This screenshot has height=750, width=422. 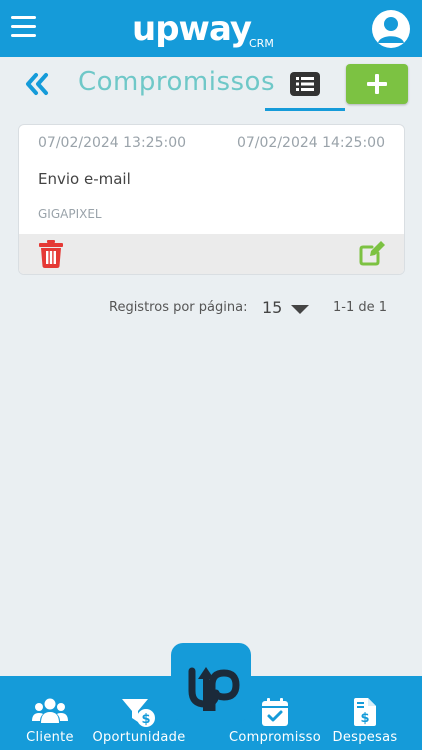 What do you see at coordinates (275, 714) in the screenshot?
I see `calendar-check-icon` at bounding box center [275, 714].